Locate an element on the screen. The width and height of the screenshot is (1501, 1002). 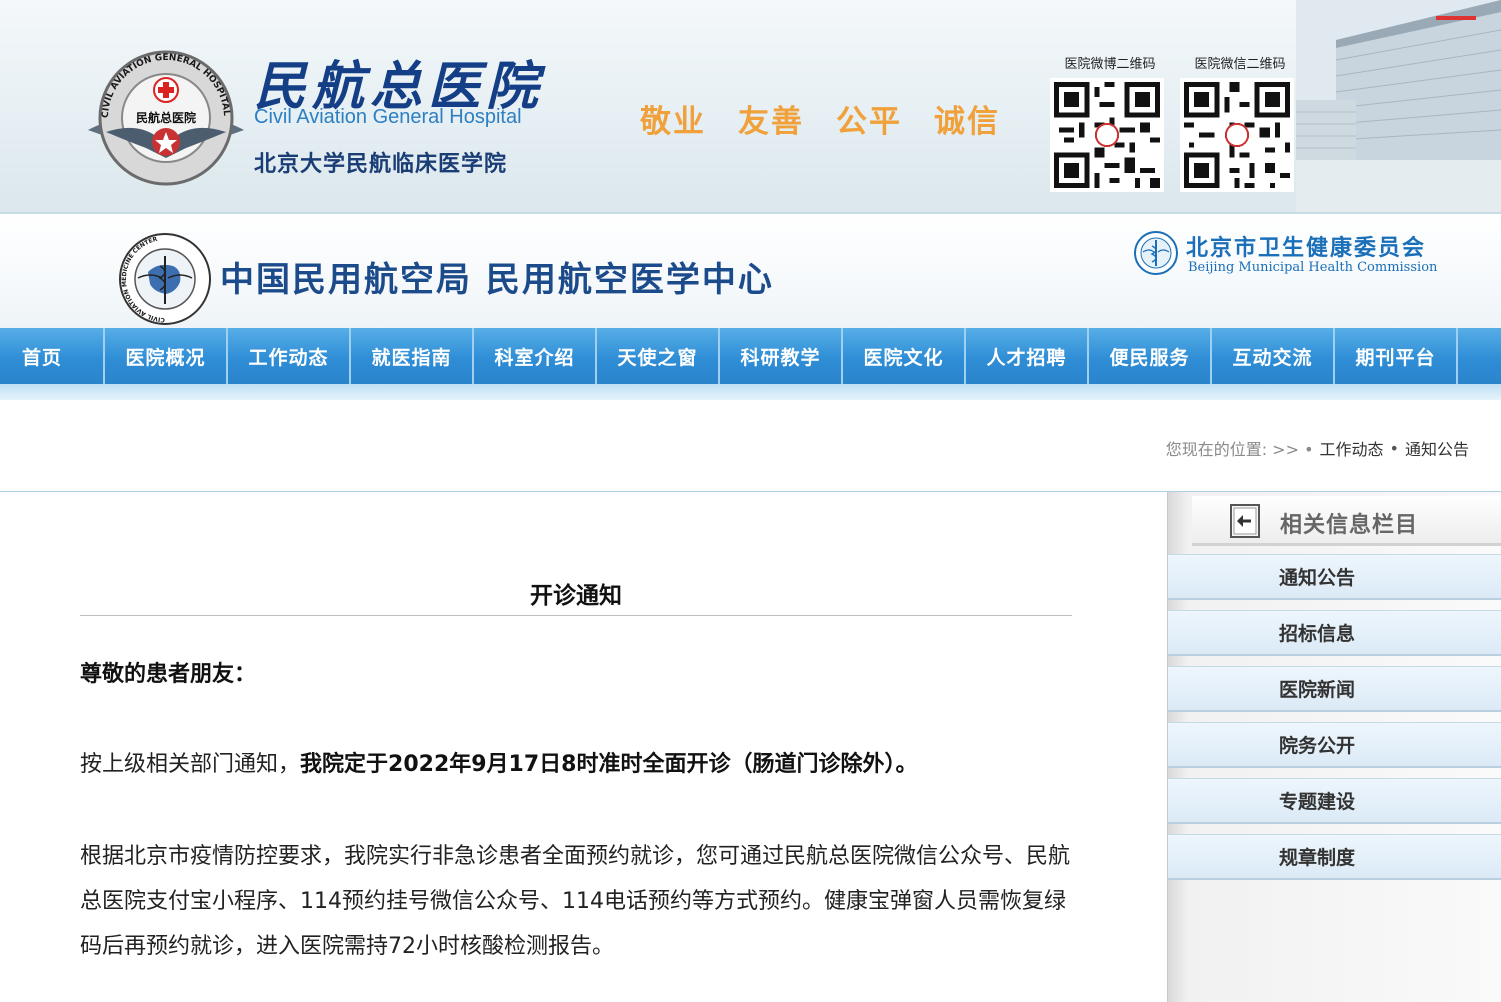
nav-underline is located at coordinates (750, 392).